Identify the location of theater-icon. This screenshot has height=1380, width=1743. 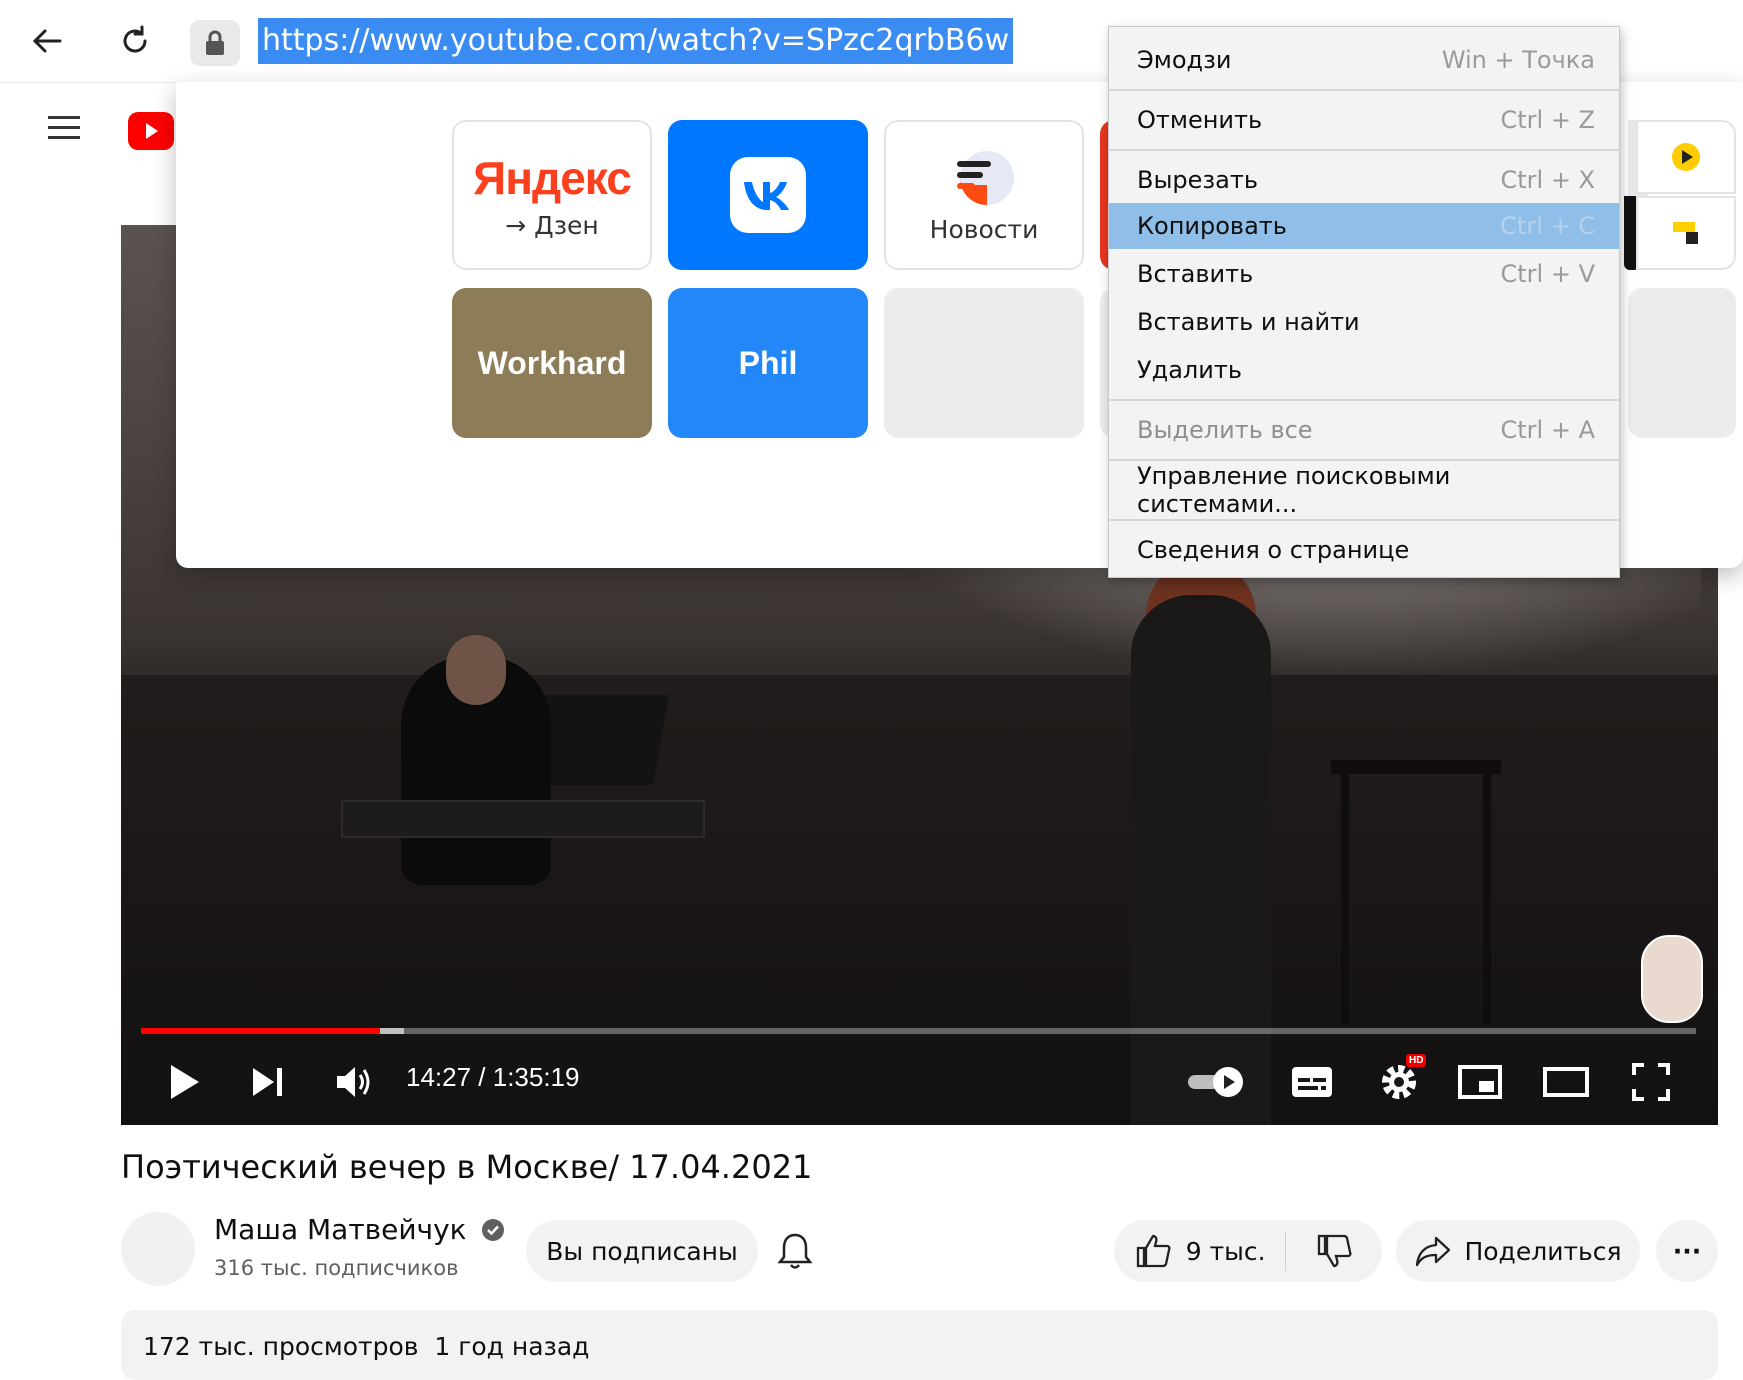
(1566, 1082).